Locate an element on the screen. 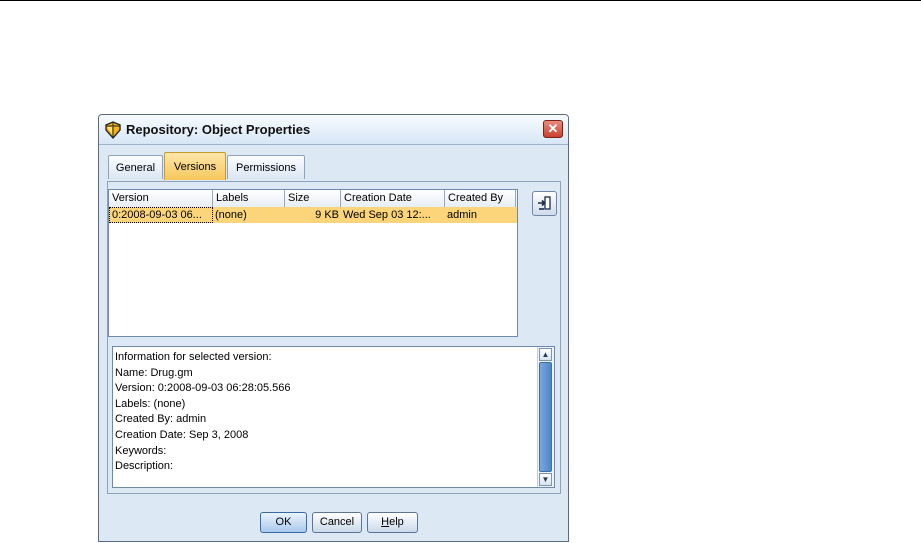  cell-created-by: admin is located at coordinates (462, 215).